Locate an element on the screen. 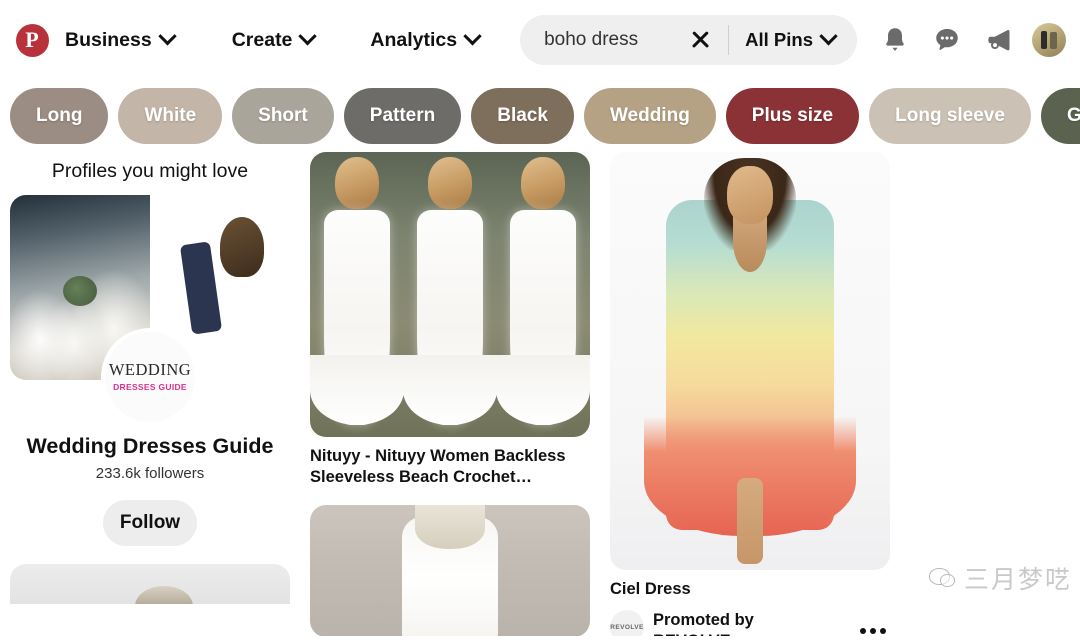 The width and height of the screenshot is (1080, 642). ads-button is located at coordinates (999, 40).